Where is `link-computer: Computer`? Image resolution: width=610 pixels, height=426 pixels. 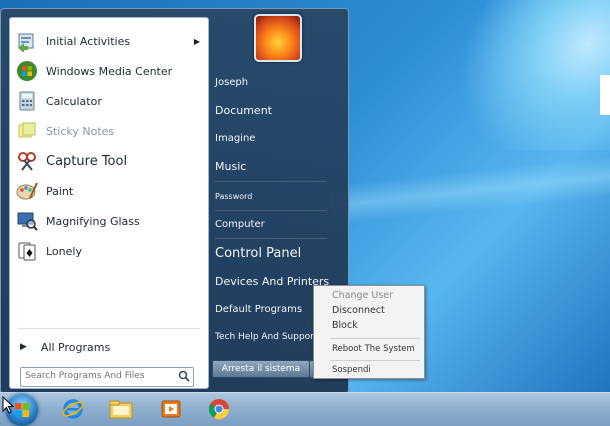 link-computer: Computer is located at coordinates (278, 224).